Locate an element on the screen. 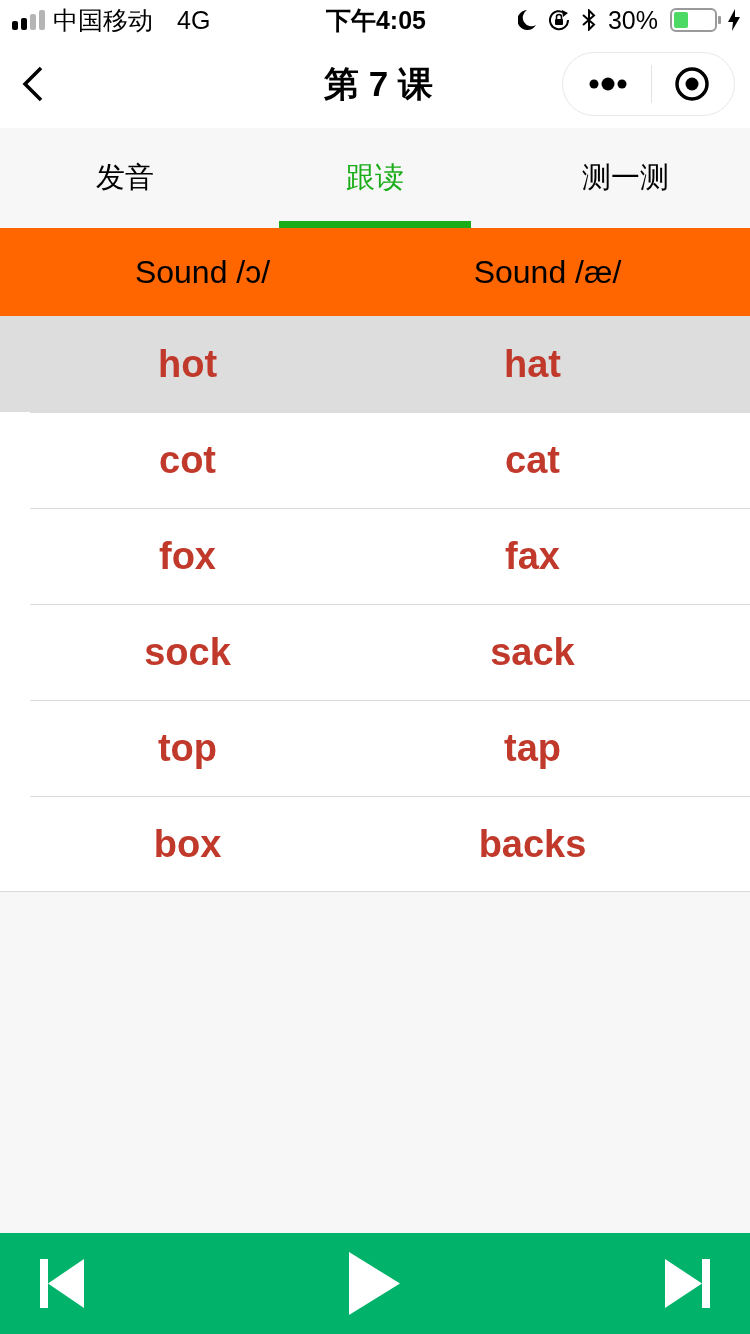 The image size is (750, 1334). column-header: Sound /æ/ is located at coordinates (547, 272).